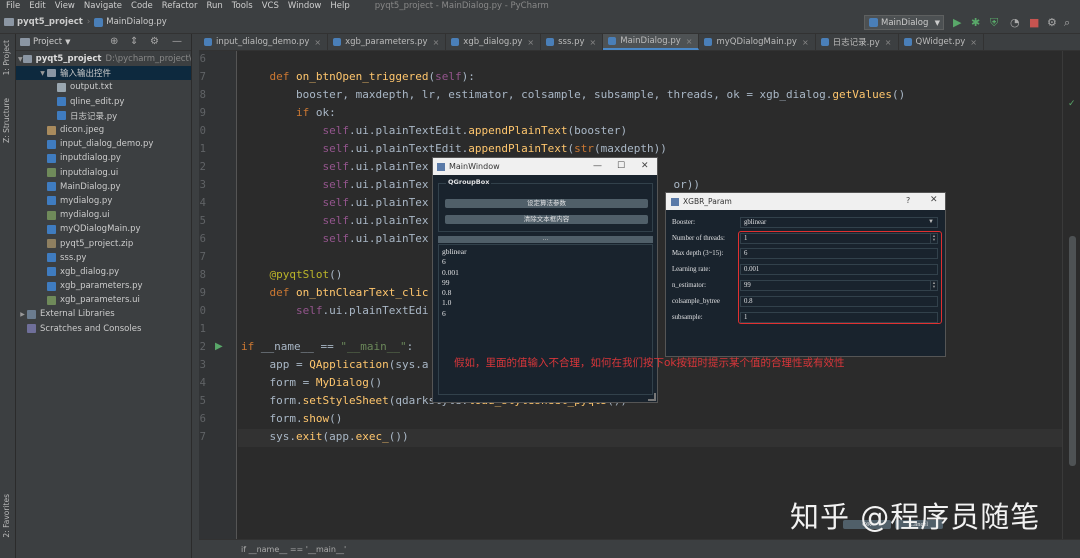 The width and height of the screenshot is (1080, 558). I want to click on breadcrumb-file: MainDialog.py, so click(136, 22).